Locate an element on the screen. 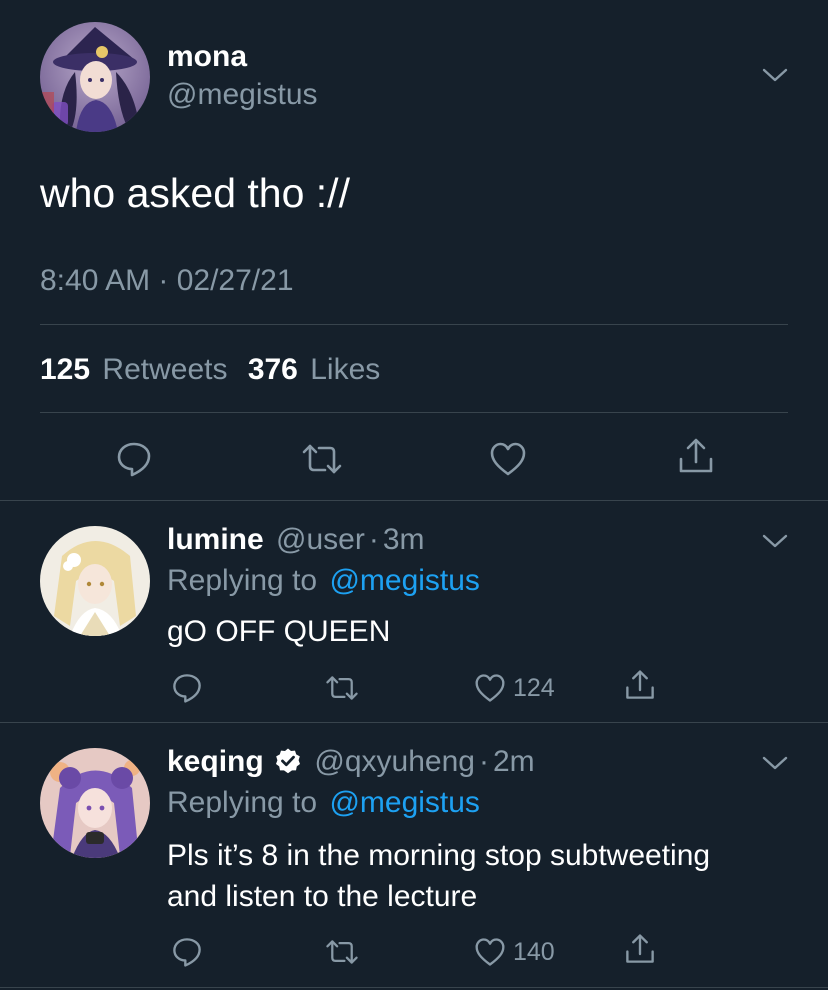  reply-header: keqing @qxyuheng · 2m is located at coordinates (351, 764).